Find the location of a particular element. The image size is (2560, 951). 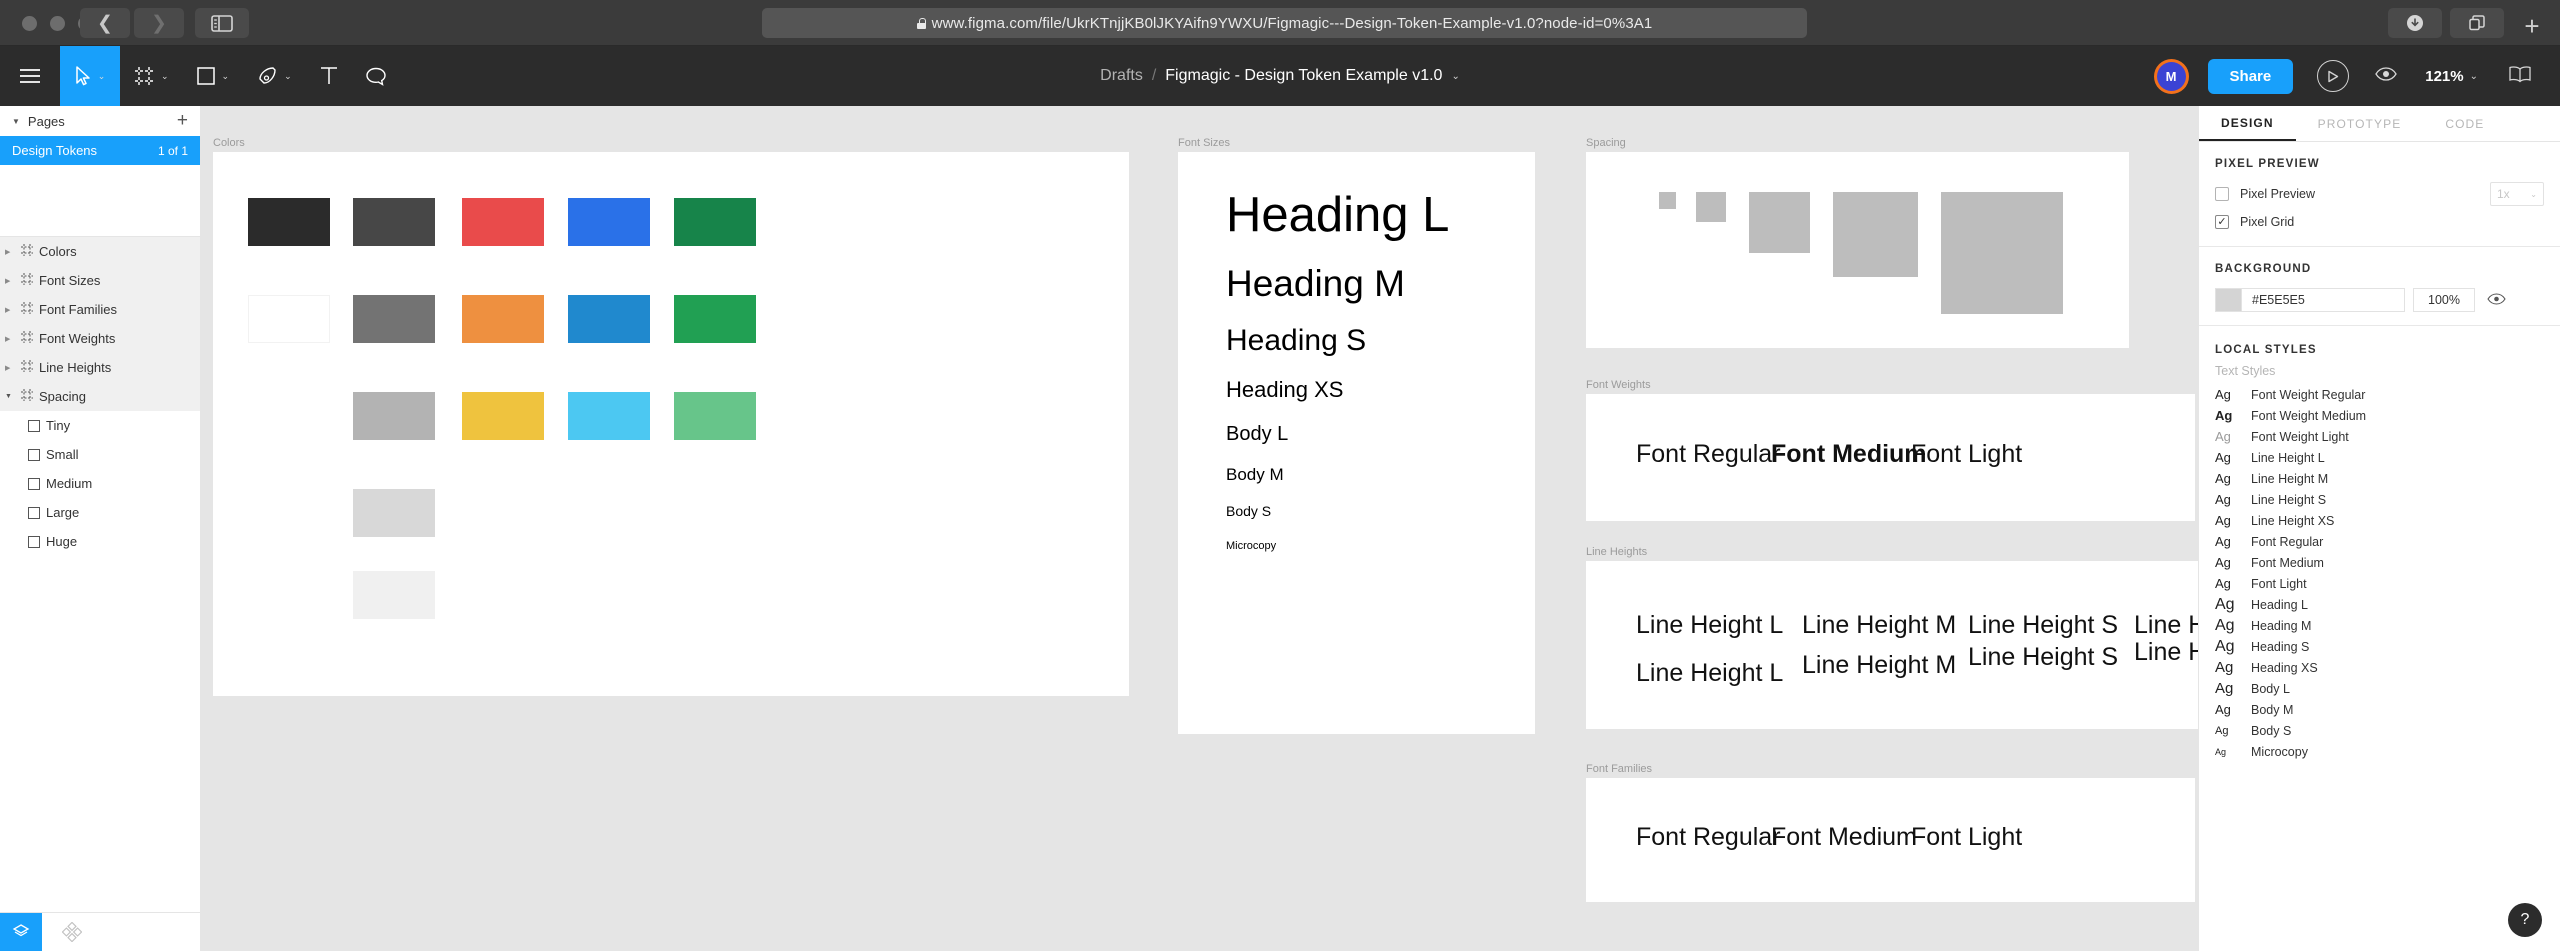

zoom-caret-icon: ⌄ is located at coordinates (2474, 76).